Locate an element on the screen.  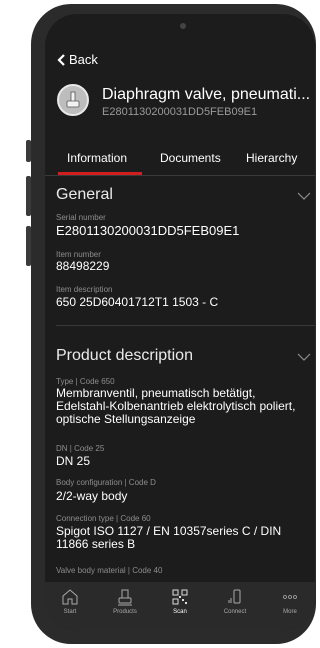
nav-connect: Connect is located at coordinates (235, 601).